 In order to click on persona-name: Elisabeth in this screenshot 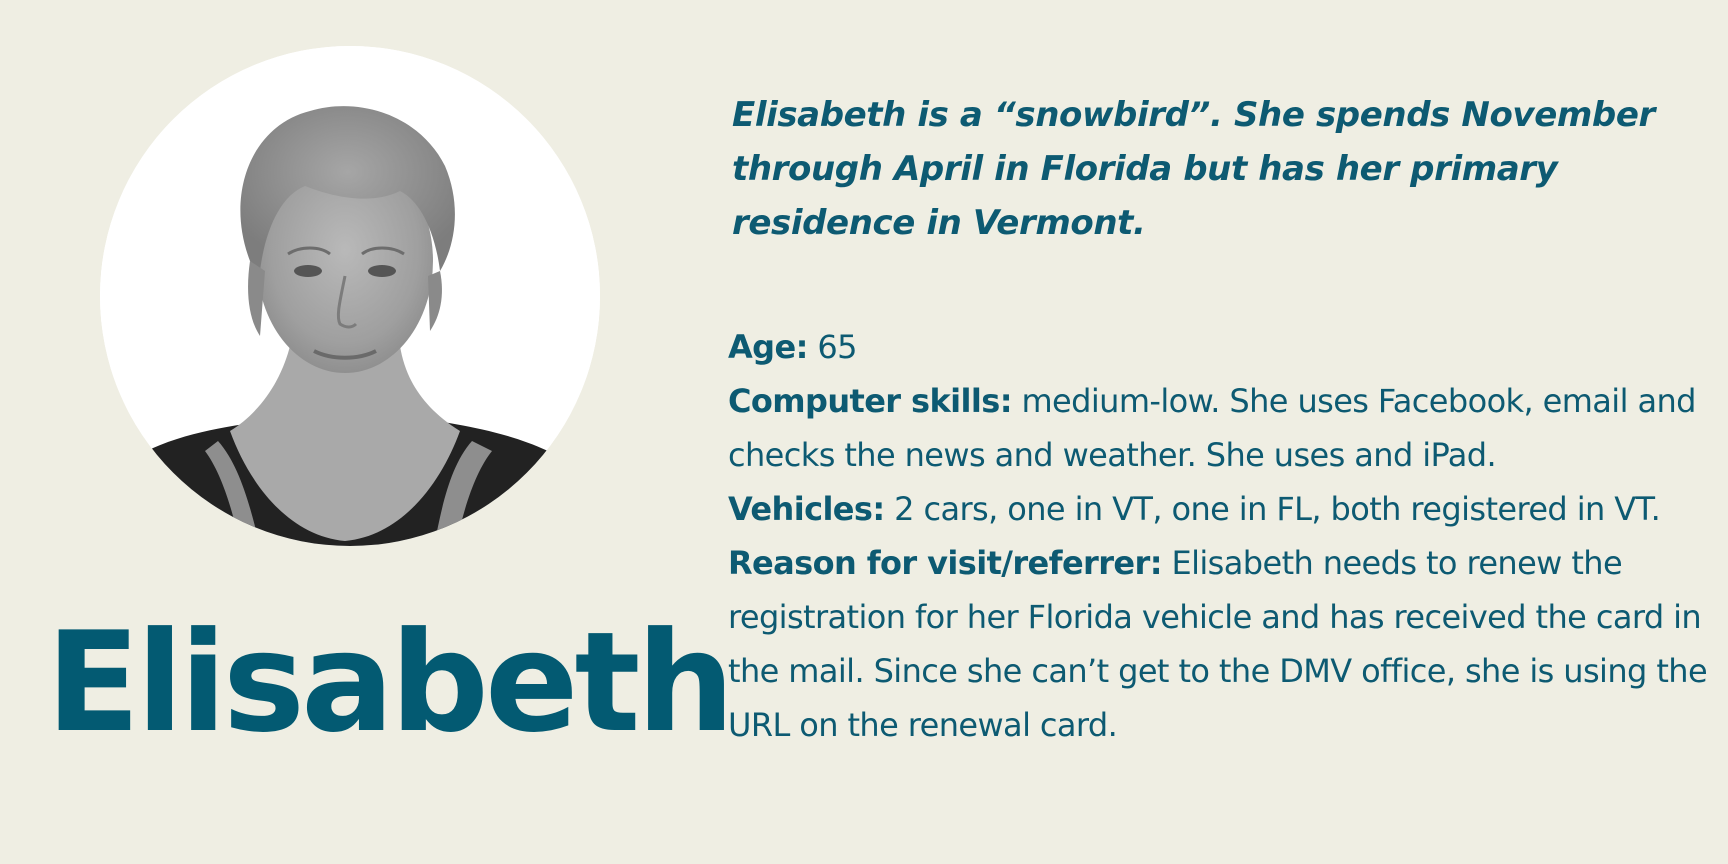, I will do `click(390, 682)`.